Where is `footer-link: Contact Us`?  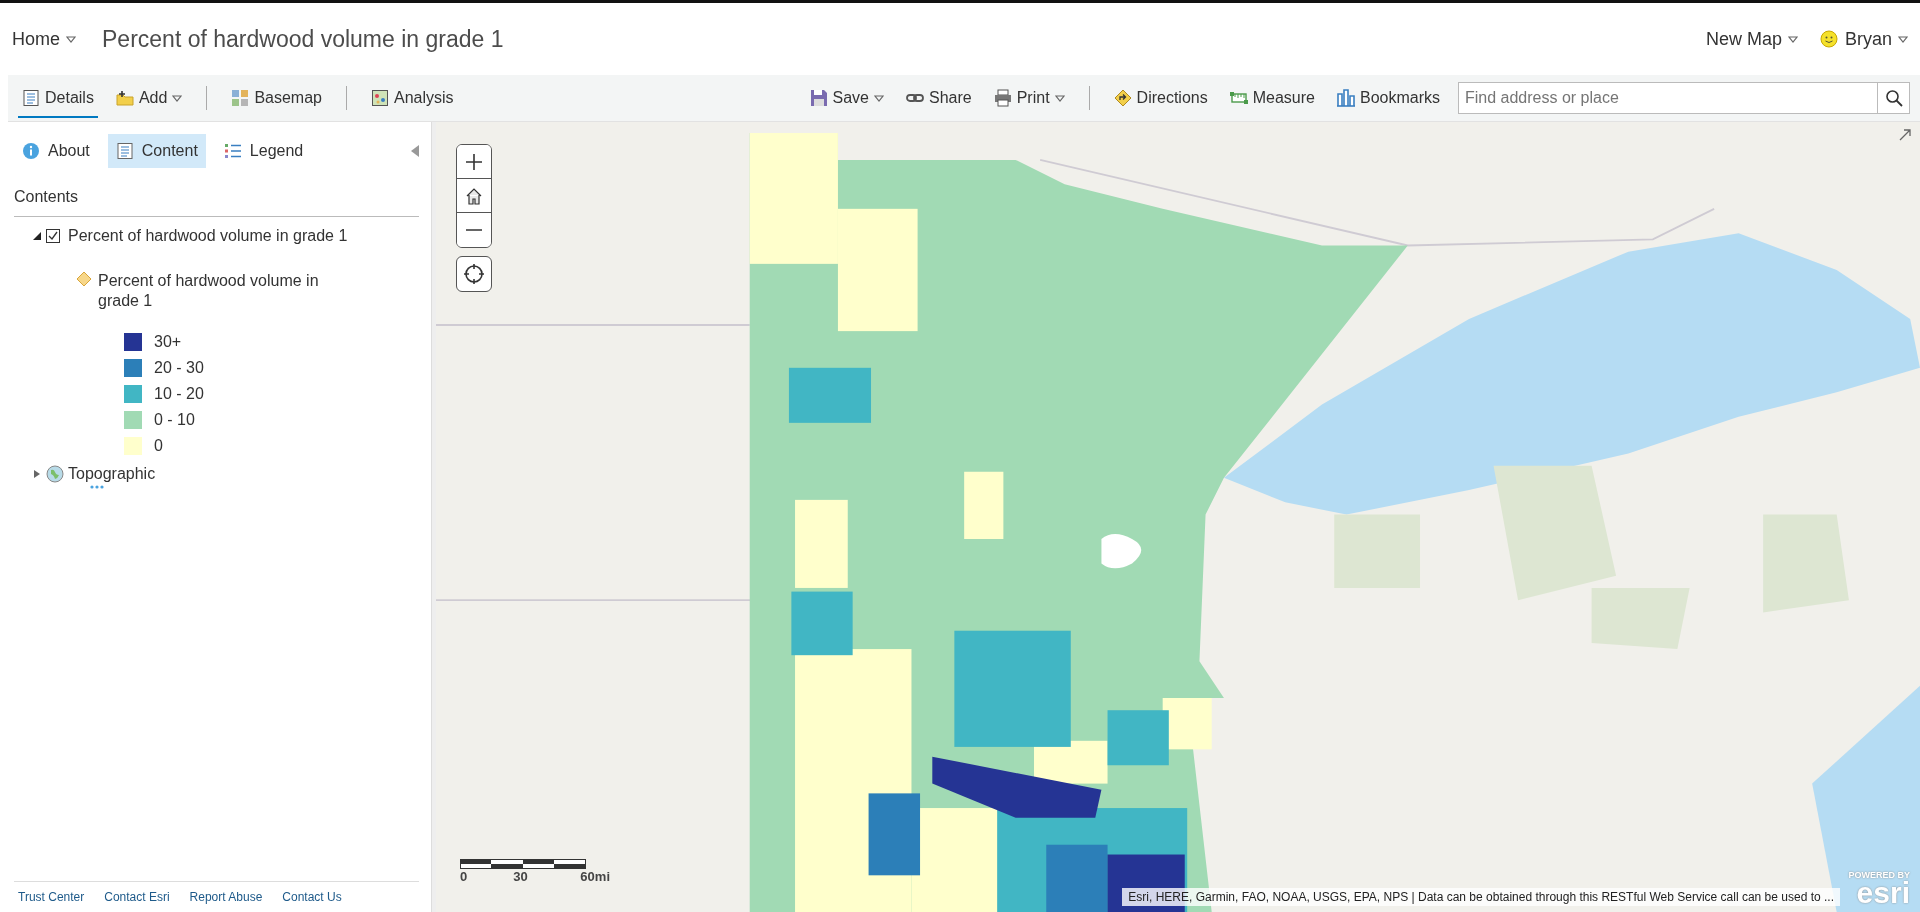 footer-link: Contact Us is located at coordinates (312, 897).